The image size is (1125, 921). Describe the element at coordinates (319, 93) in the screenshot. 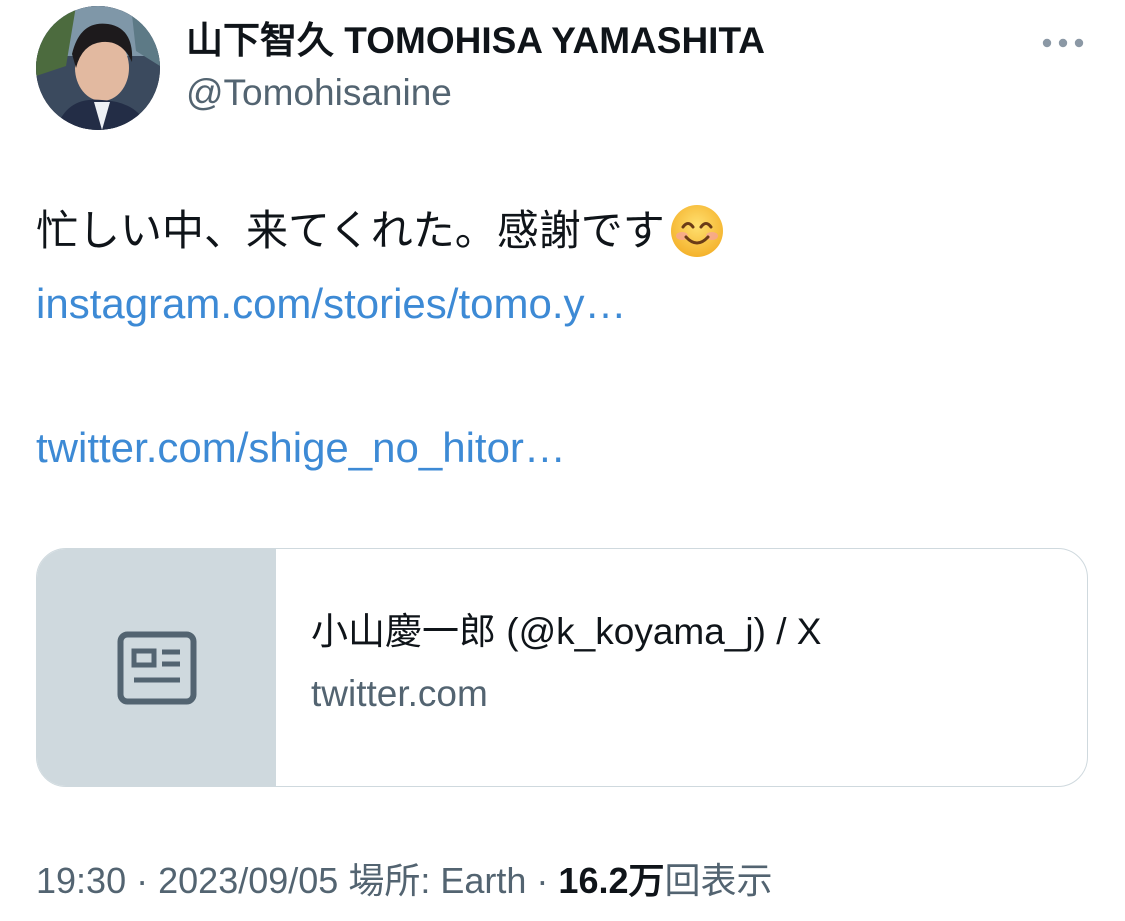

I see `author-handle: @Tomohisanine` at that location.